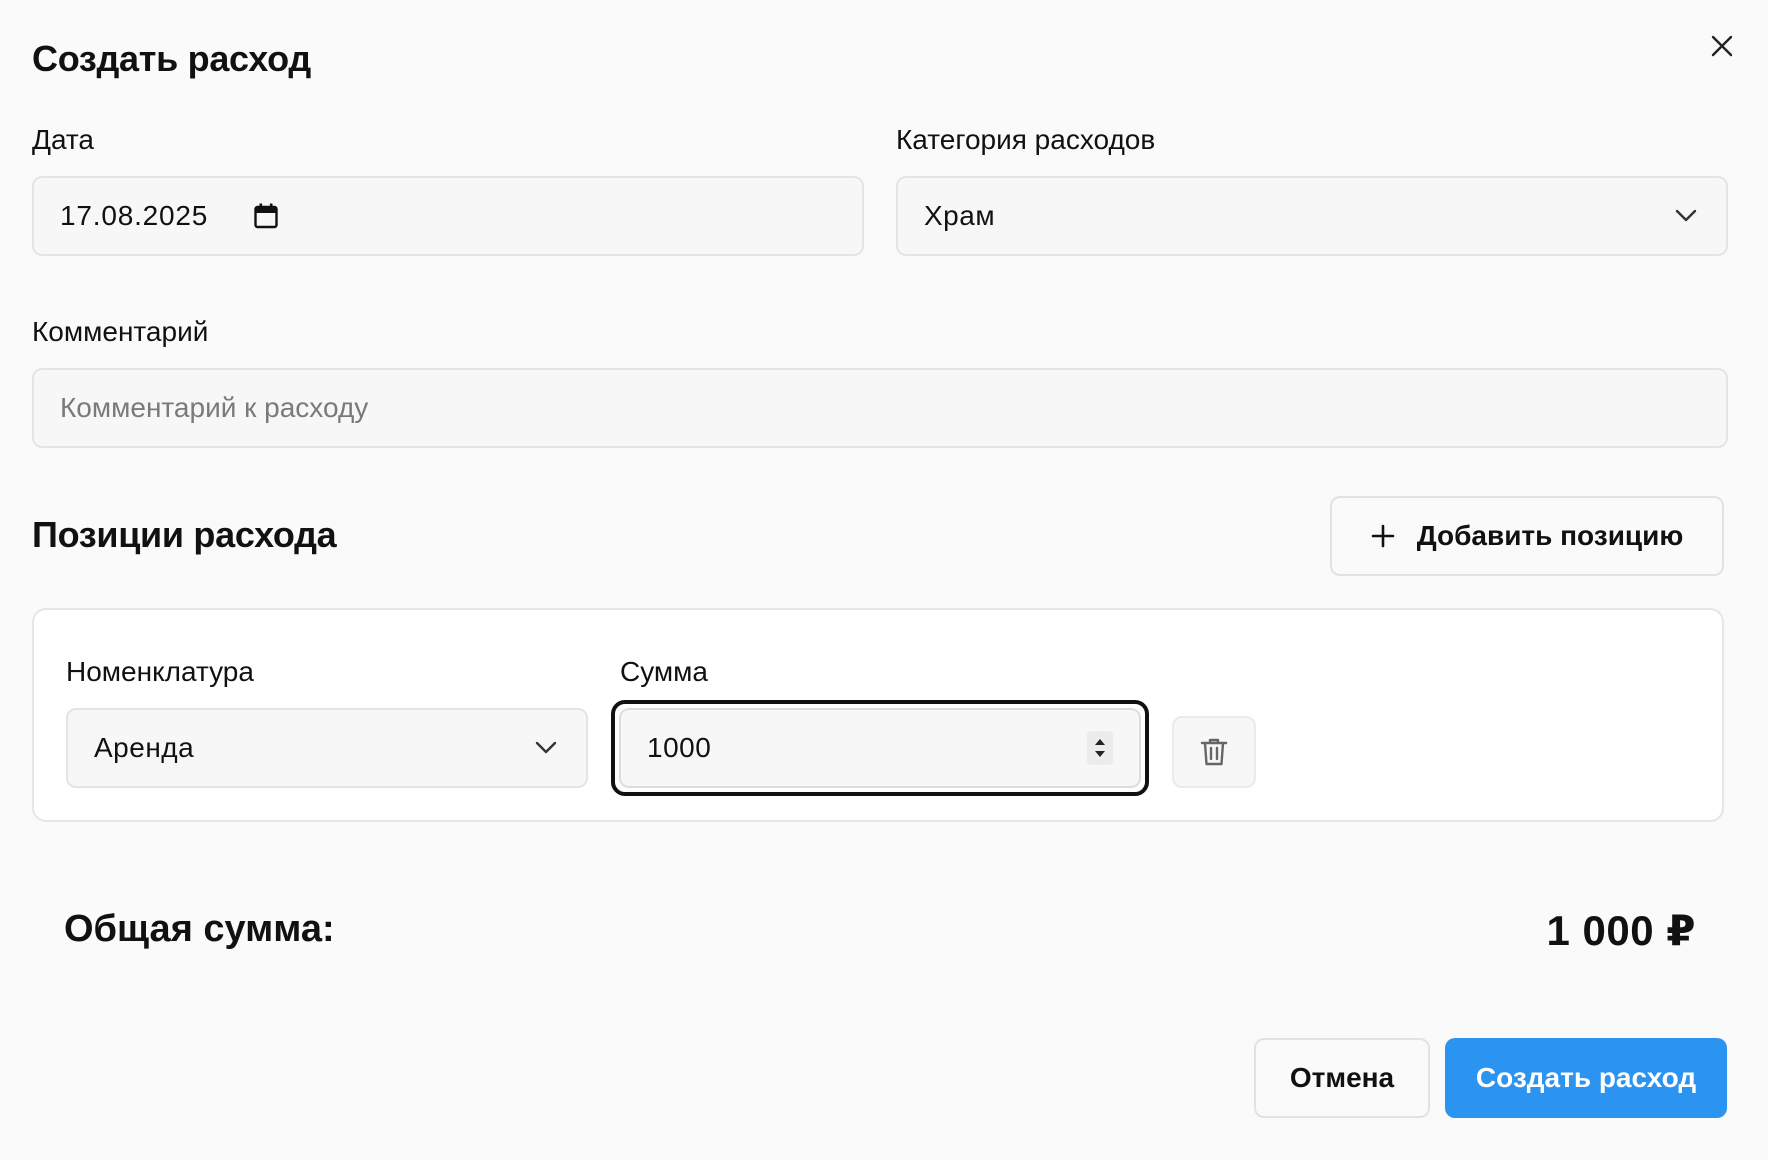  What do you see at coordinates (1550, 535) in the screenshot?
I see `add-position-label: Добавить позицию` at bounding box center [1550, 535].